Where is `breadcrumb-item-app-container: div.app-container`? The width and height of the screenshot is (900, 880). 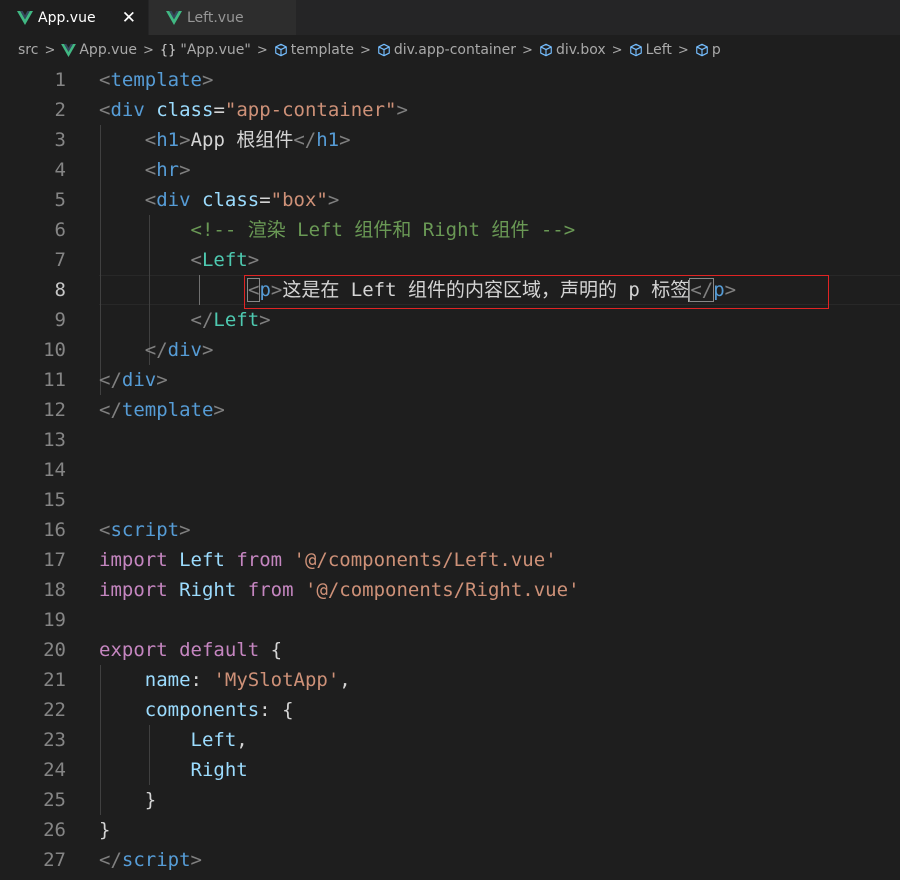
breadcrumb-item-app-container: div.app-container is located at coordinates (446, 50).